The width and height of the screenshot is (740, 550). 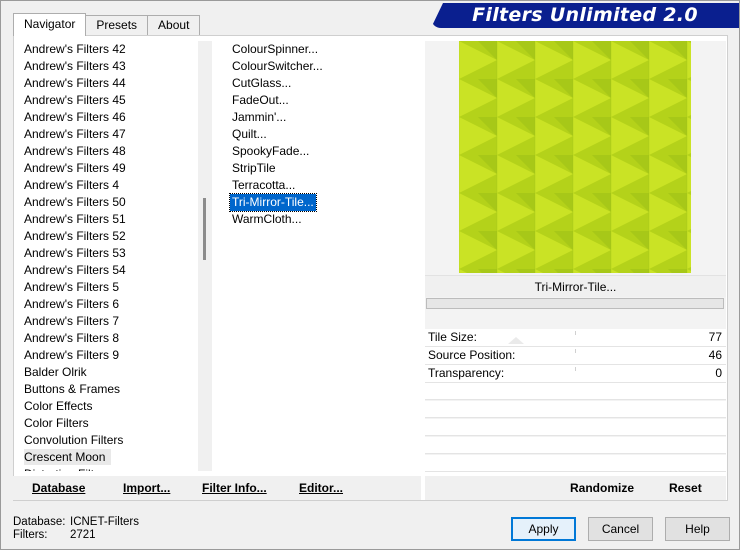 What do you see at coordinates (107, 423) in the screenshot?
I see `category-item: Color Filters` at bounding box center [107, 423].